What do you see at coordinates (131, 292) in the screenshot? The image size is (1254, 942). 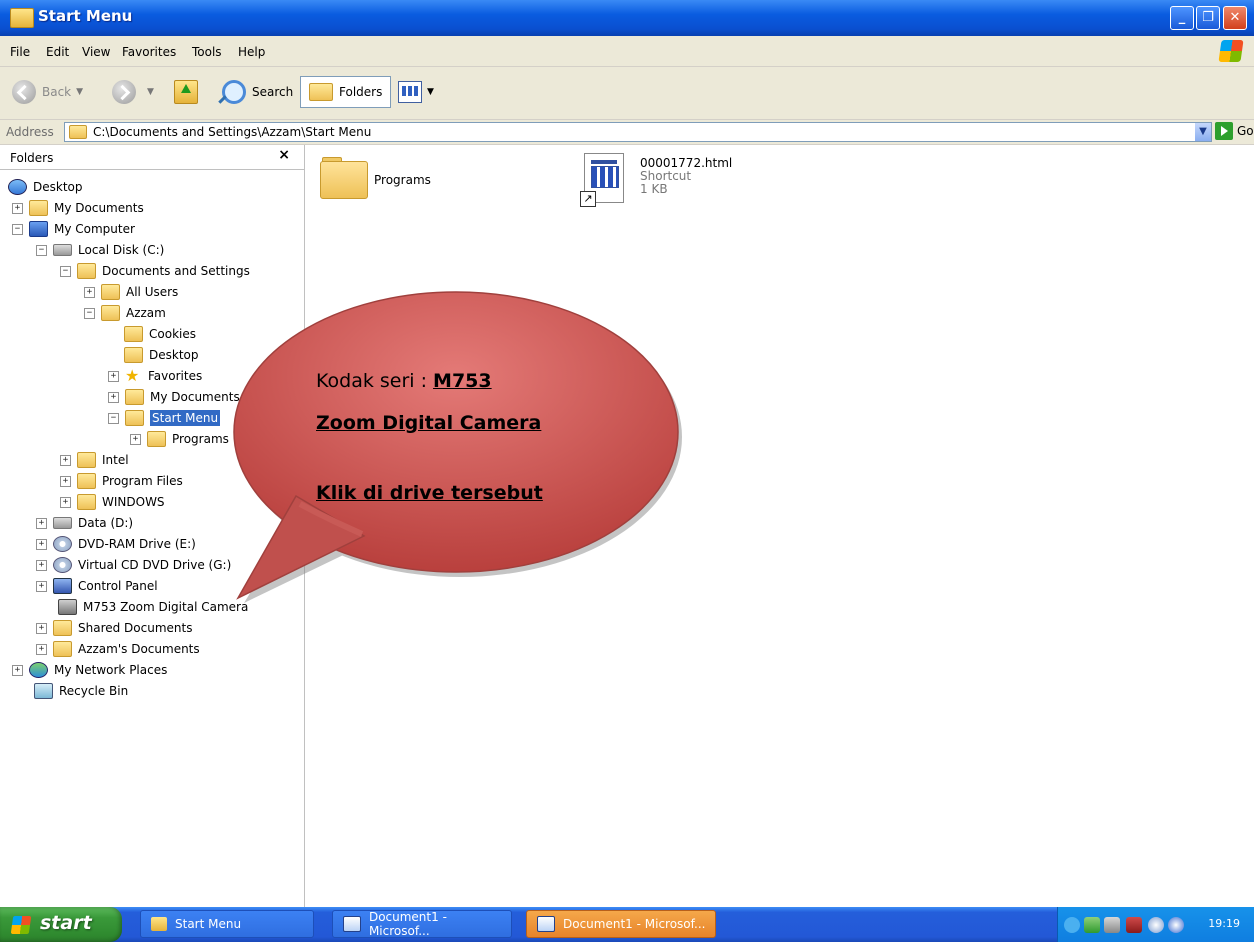 I see `tree-item-all-users: + All Users` at bounding box center [131, 292].